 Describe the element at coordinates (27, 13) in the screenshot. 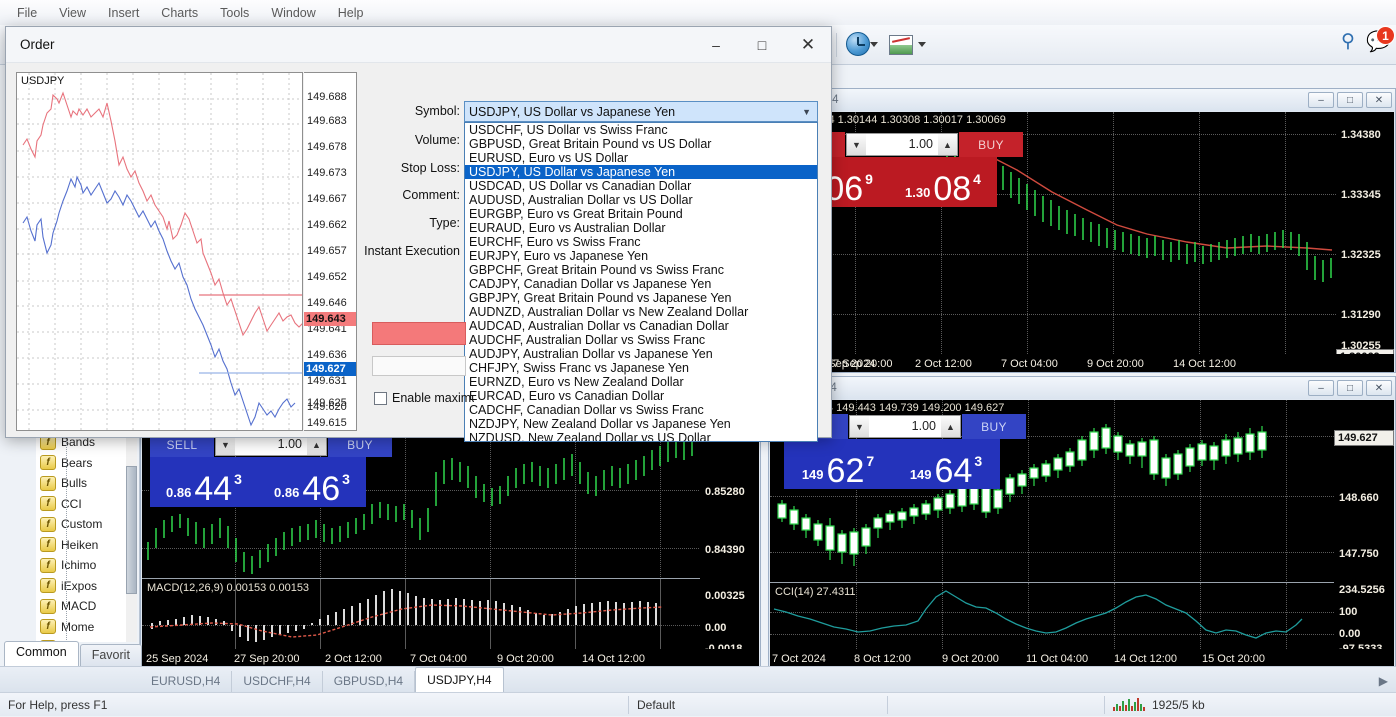

I see `menu-item-file: File` at that location.